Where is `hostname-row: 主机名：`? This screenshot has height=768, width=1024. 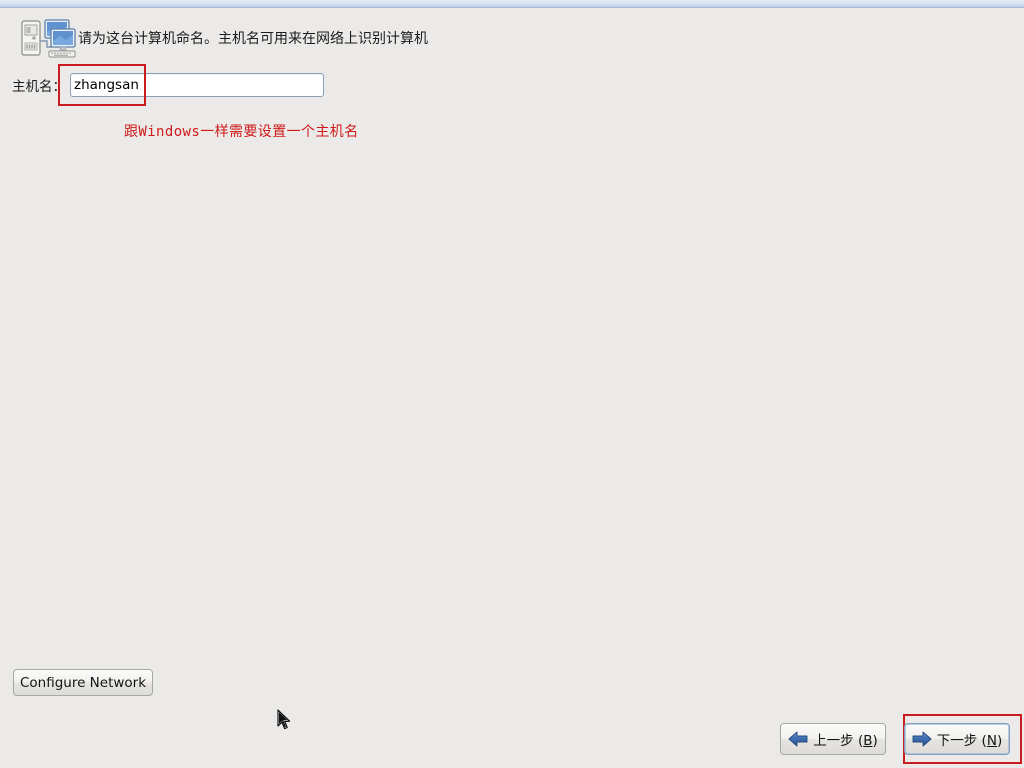 hostname-row: 主机名： is located at coordinates (168, 85).